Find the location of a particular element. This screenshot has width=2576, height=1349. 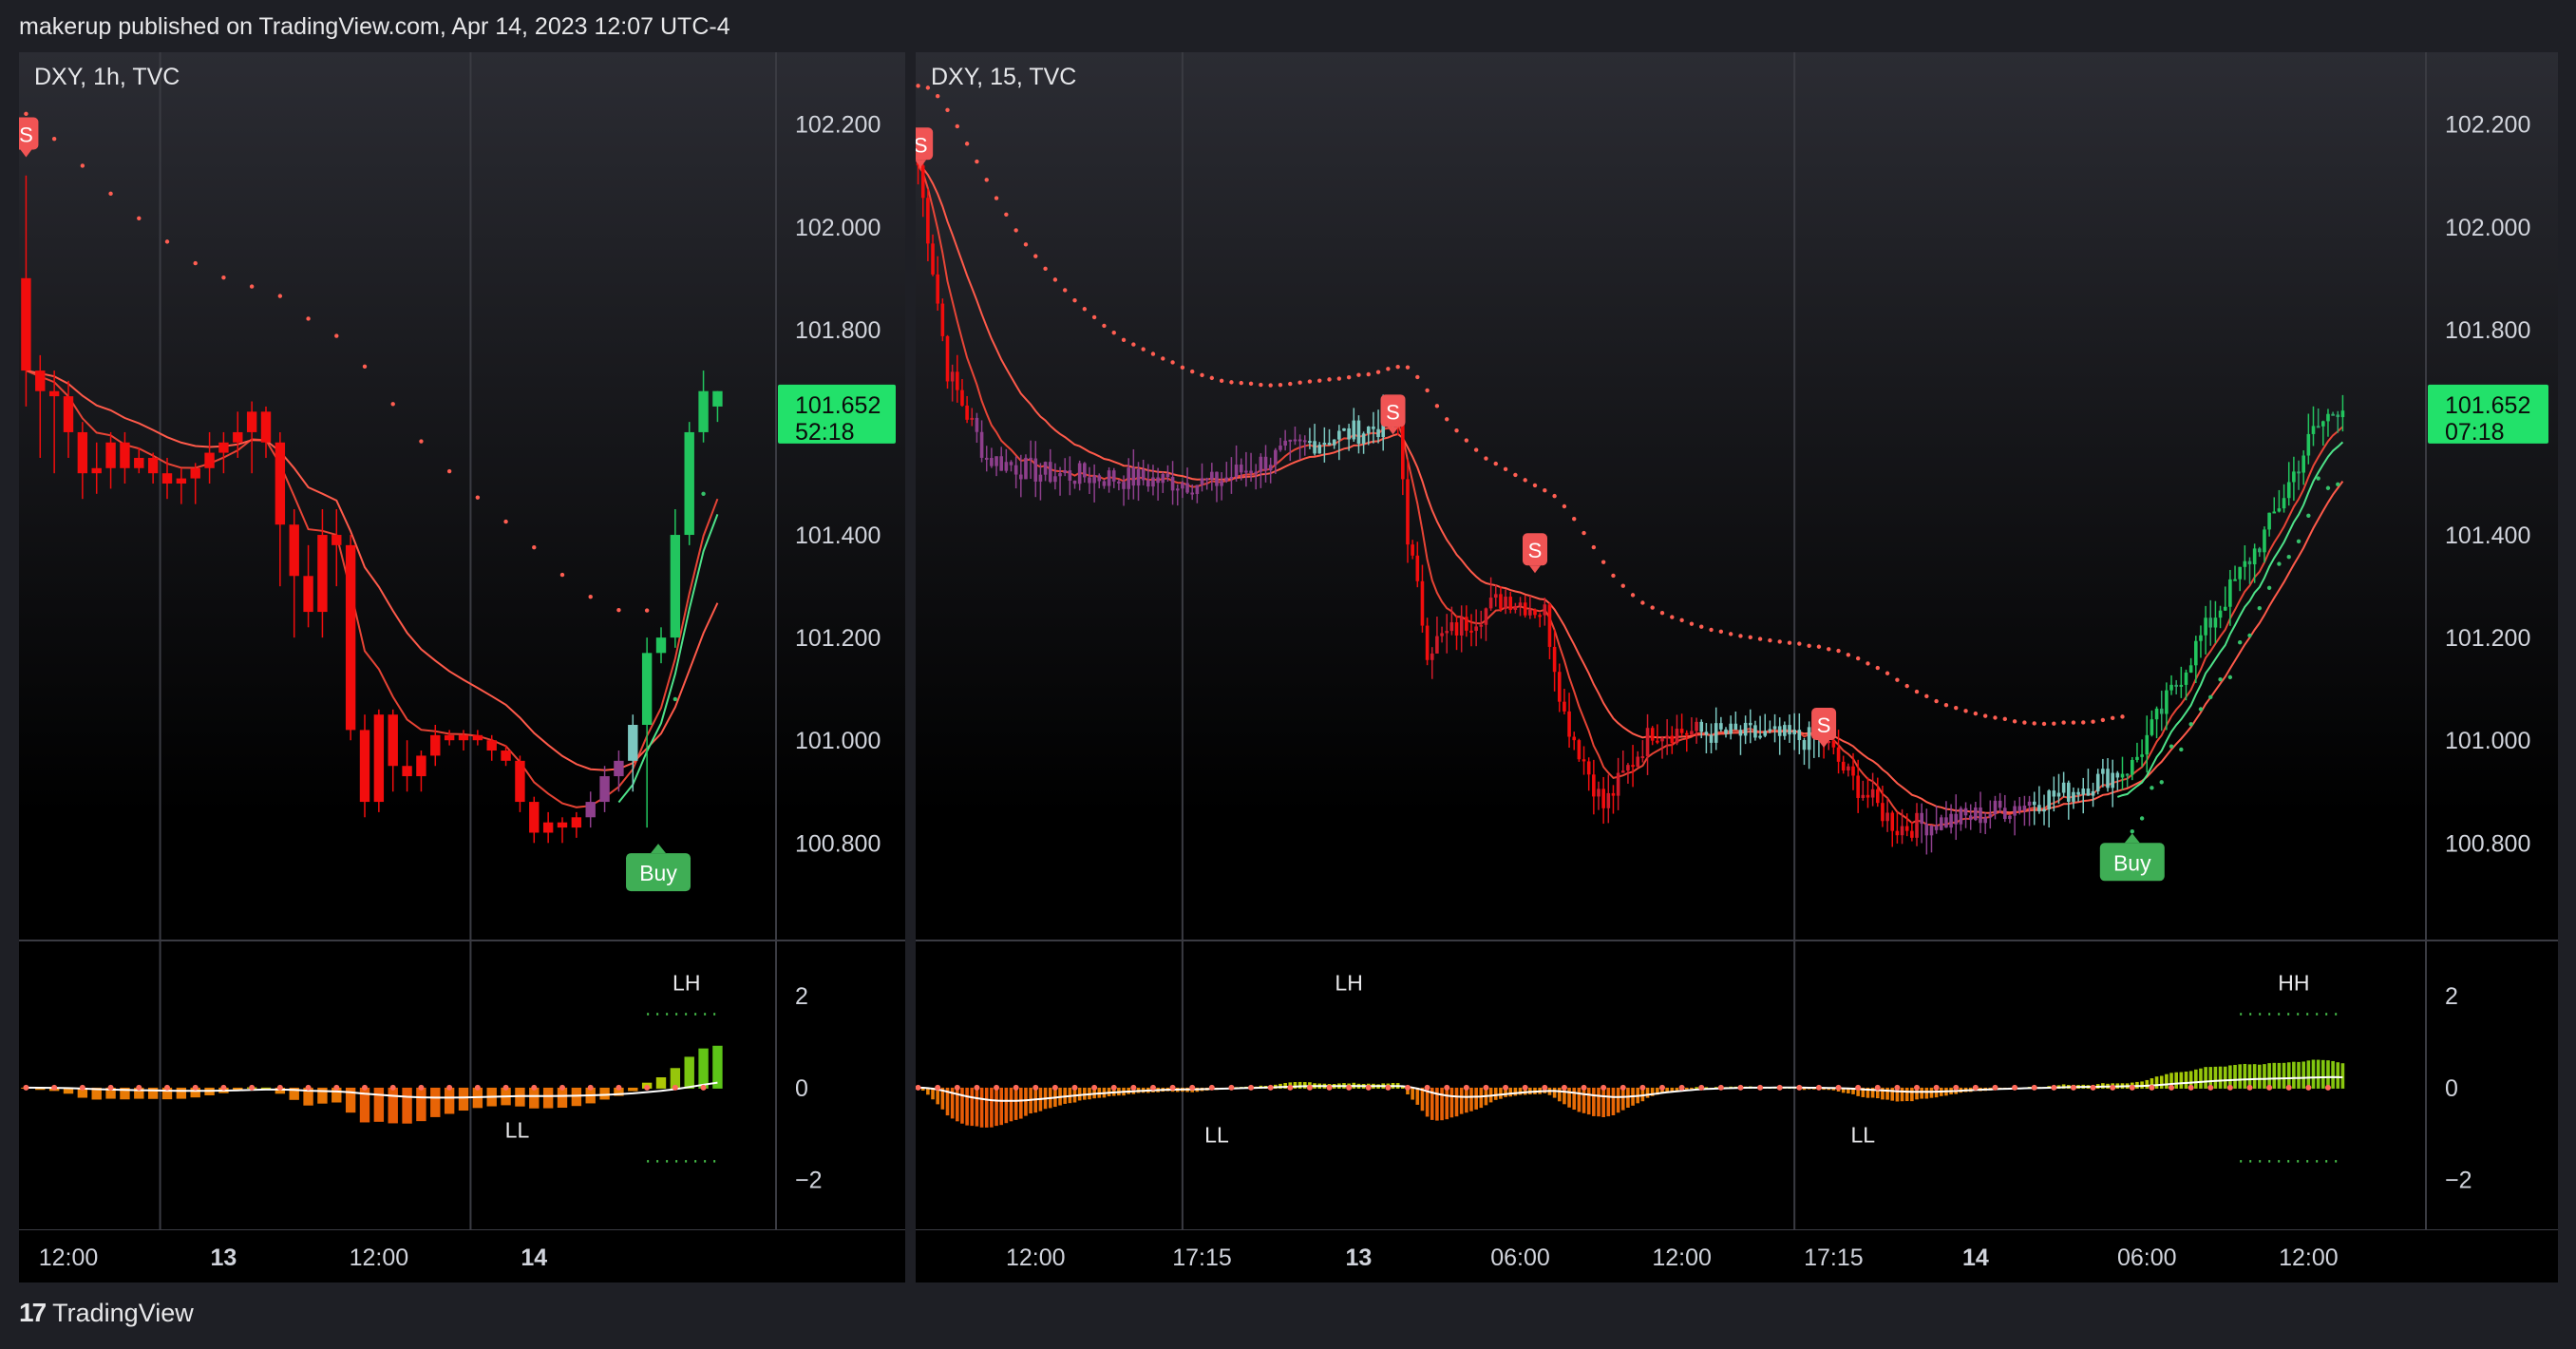

time-tick-label: 17:15 is located at coordinates (1834, 1257).